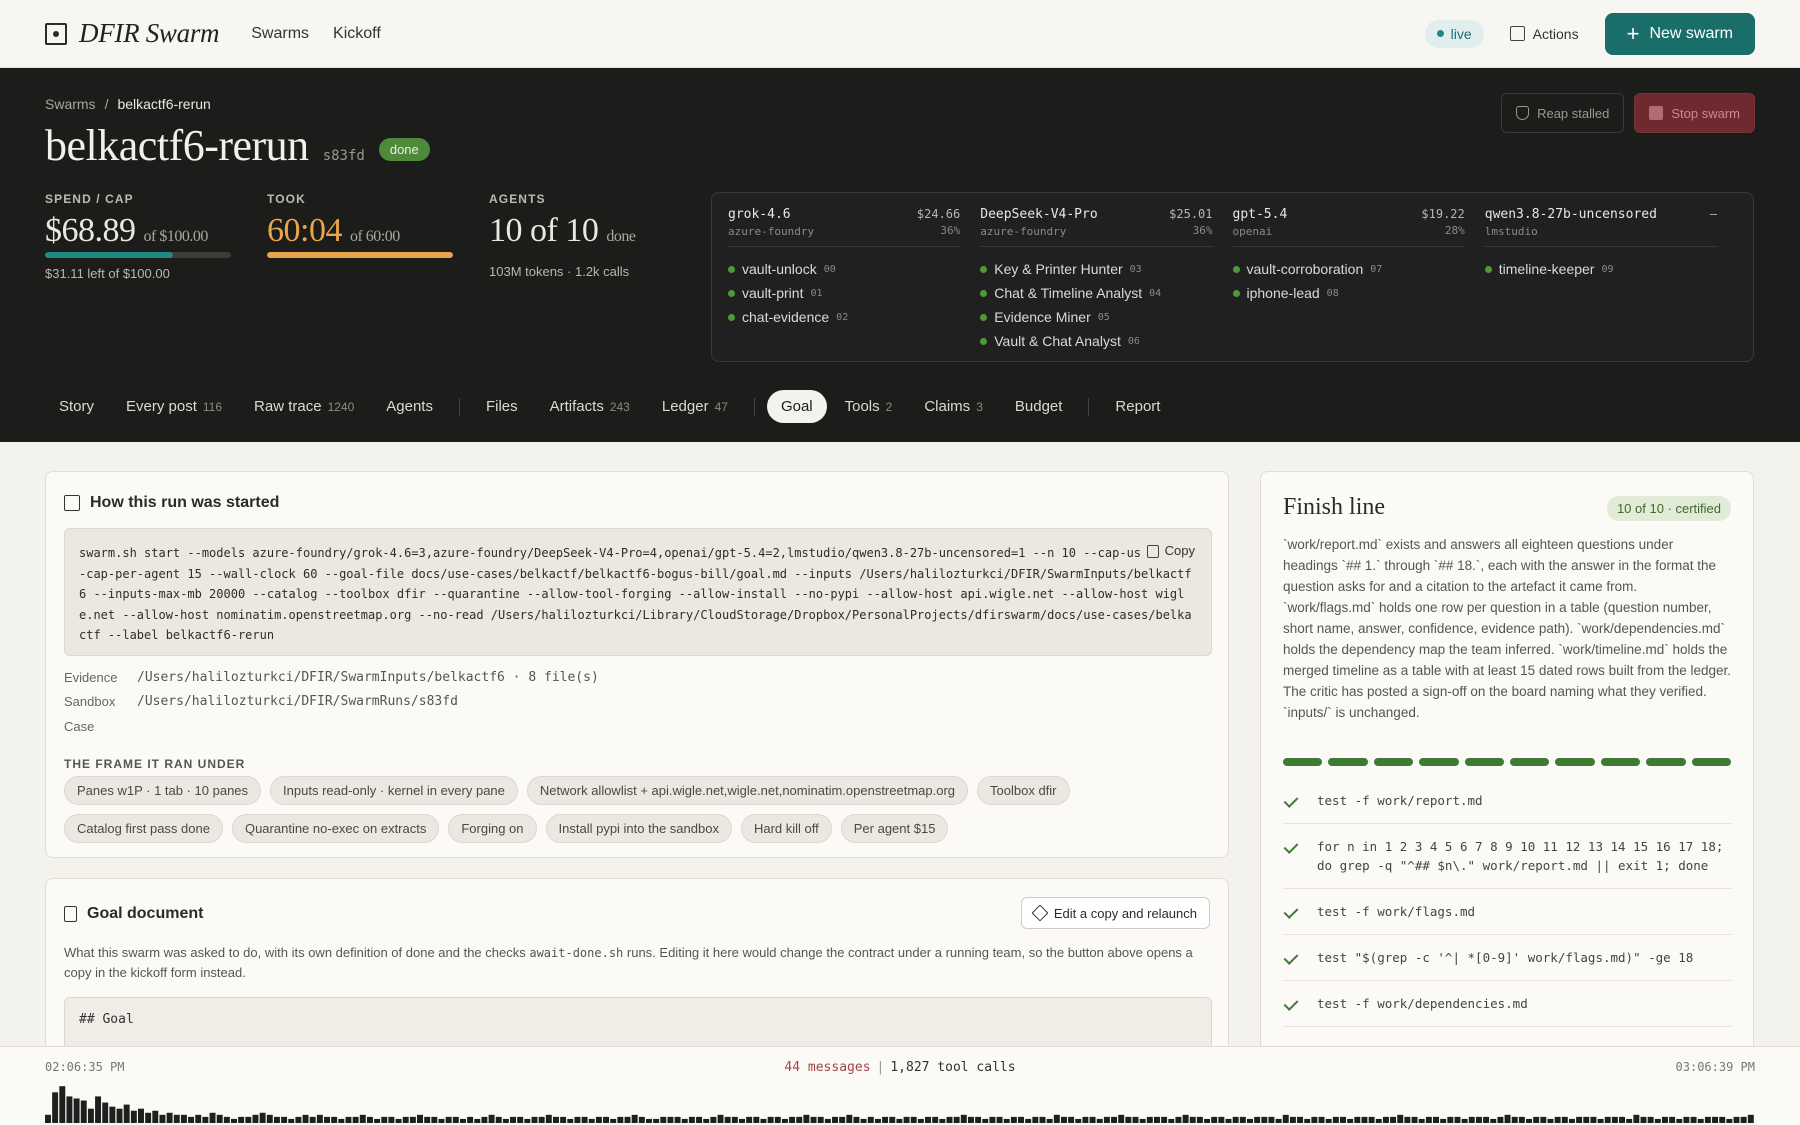 The height and width of the screenshot is (1125, 1800). What do you see at coordinates (1096, 269) in the screenshot?
I see `agent-item: Key & Printer Hunter 03` at bounding box center [1096, 269].